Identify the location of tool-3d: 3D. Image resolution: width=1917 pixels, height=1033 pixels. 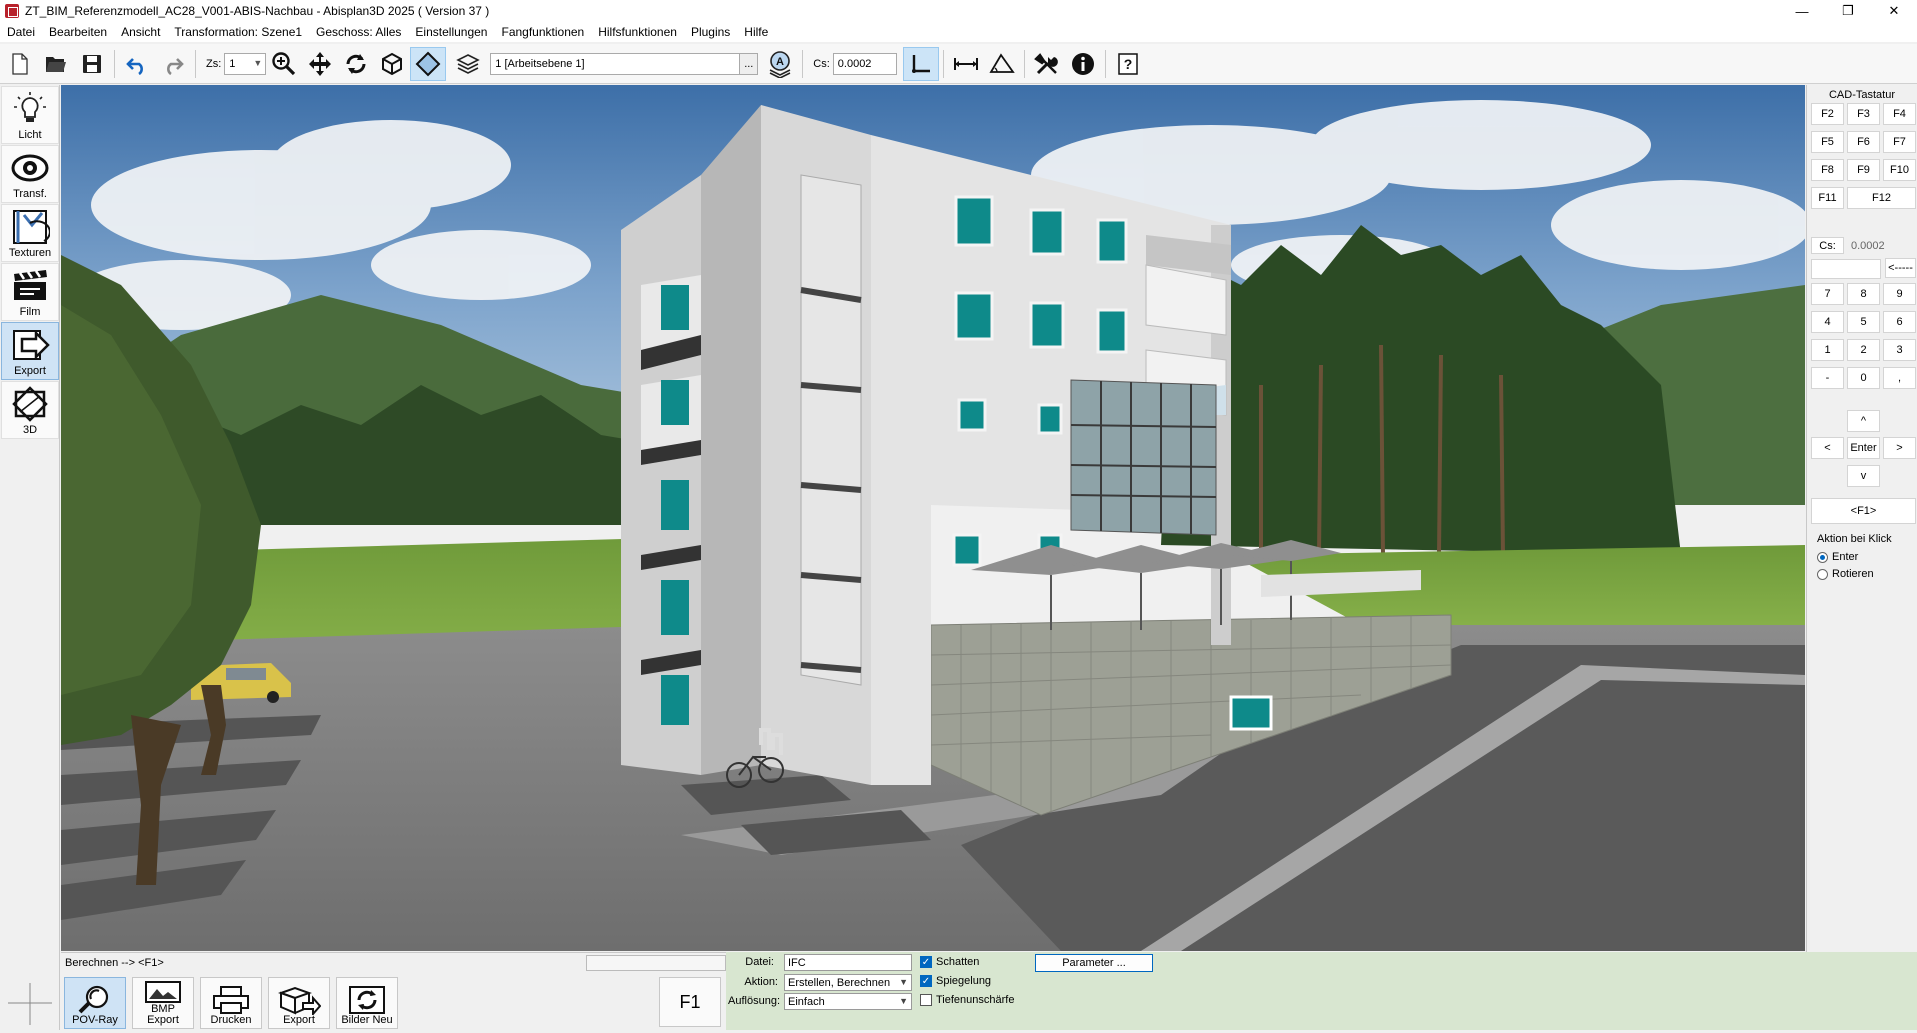
(30, 410).